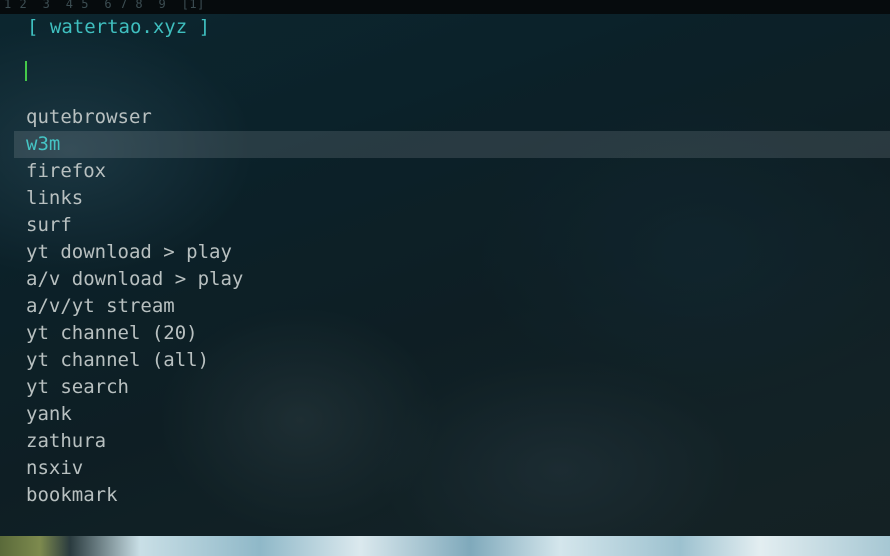 Image resolution: width=890 pixels, height=556 pixels. I want to click on text-cursor, so click(26, 71).